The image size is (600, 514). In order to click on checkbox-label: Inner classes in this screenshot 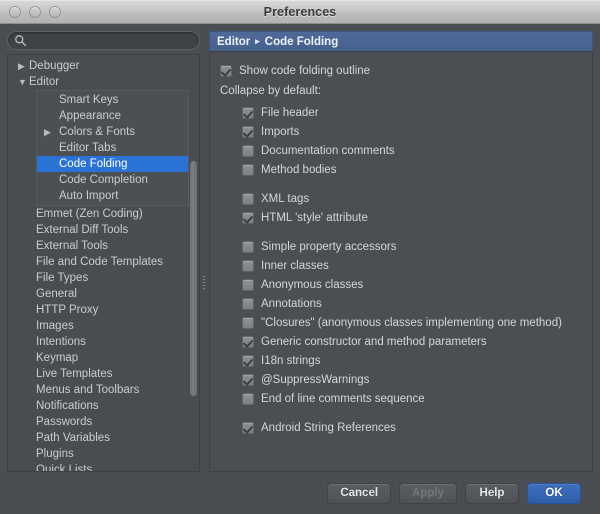, I will do `click(295, 265)`.